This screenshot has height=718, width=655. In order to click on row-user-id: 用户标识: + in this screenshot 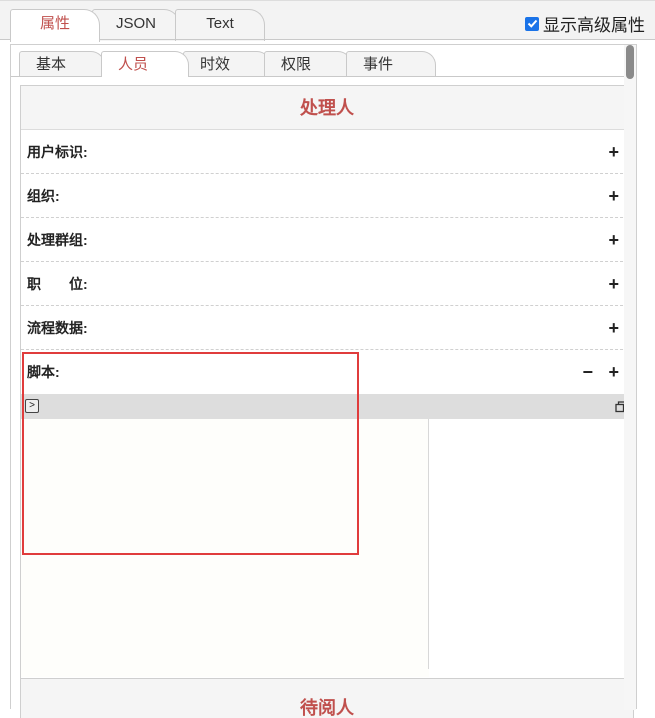, I will do `click(327, 152)`.